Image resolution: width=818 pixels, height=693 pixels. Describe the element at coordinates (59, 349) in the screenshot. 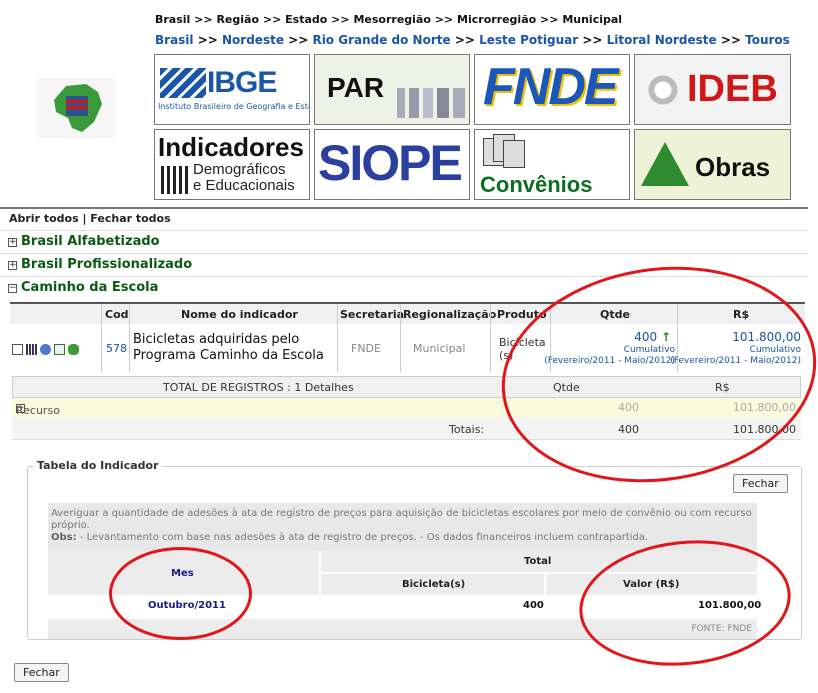

I see `edit-icon` at that location.